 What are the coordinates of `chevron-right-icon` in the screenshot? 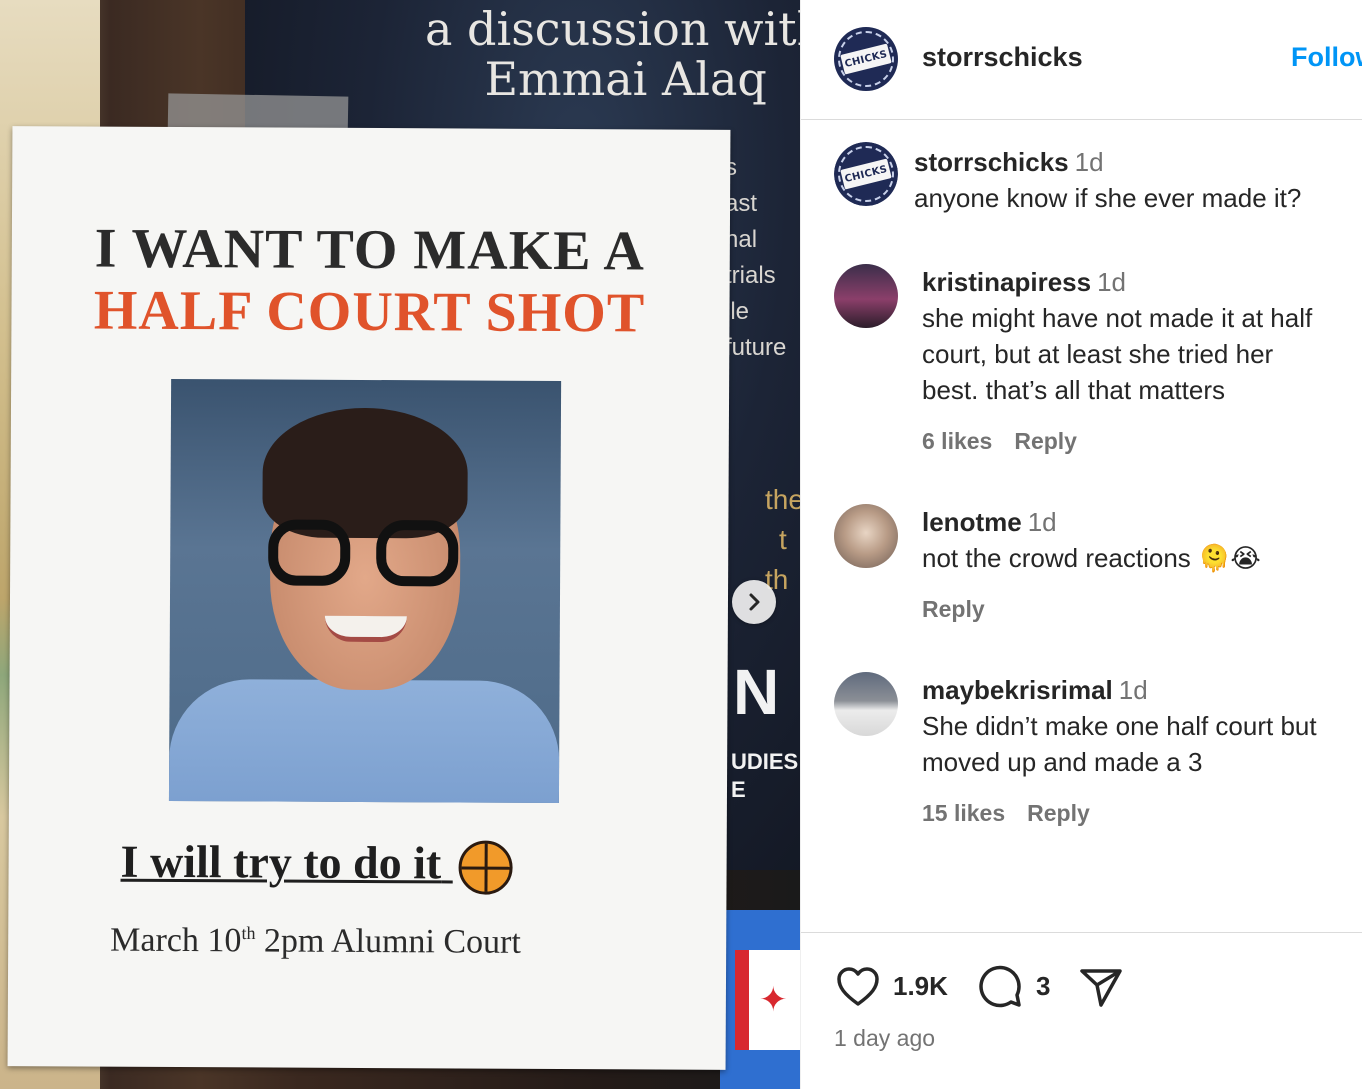 It's located at (754, 602).